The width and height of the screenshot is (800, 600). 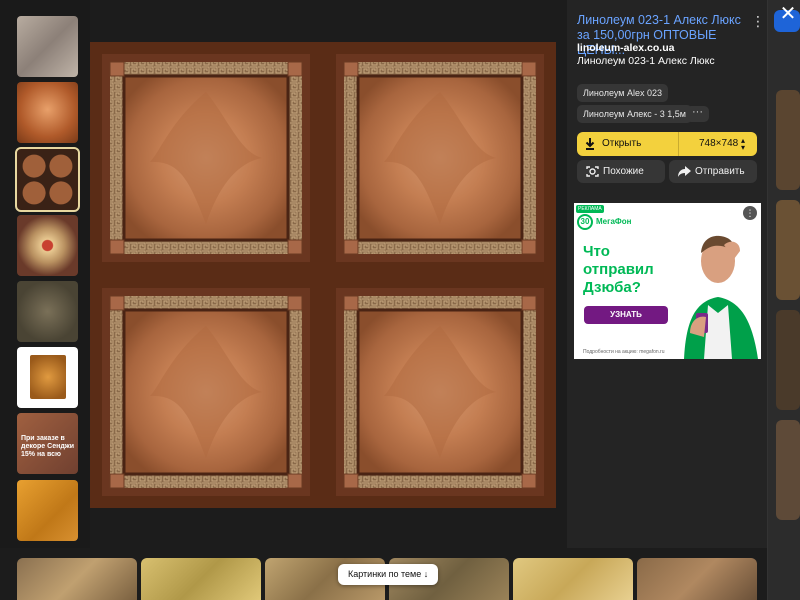 I want to click on share-arrow-icon, so click(x=684, y=171).